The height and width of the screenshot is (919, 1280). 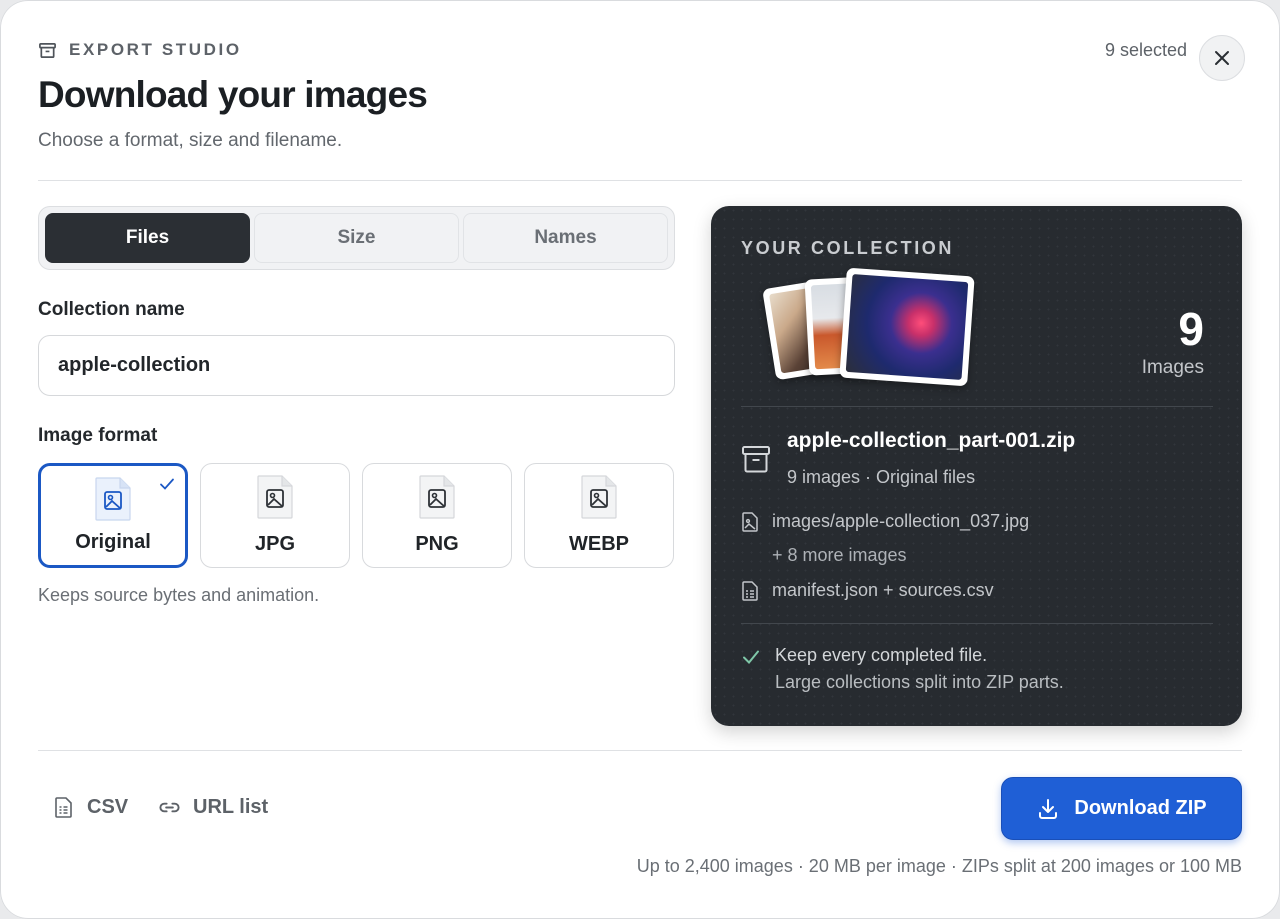 What do you see at coordinates (147, 238) in the screenshot?
I see `tab-files: Files` at bounding box center [147, 238].